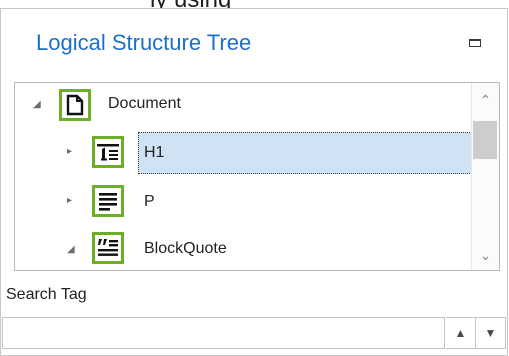  What do you see at coordinates (108, 152) in the screenshot?
I see `heading1-icon` at bounding box center [108, 152].